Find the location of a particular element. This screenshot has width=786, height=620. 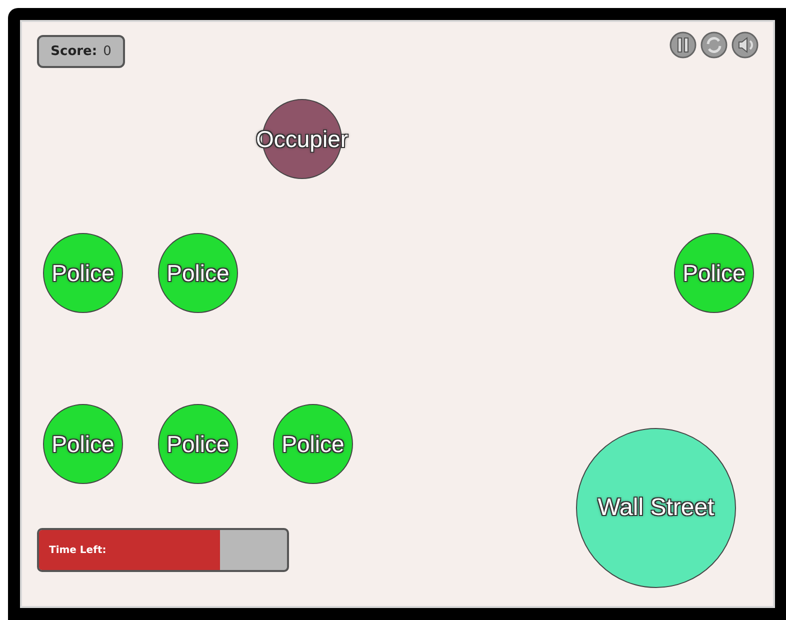

restart-button is located at coordinates (714, 45).